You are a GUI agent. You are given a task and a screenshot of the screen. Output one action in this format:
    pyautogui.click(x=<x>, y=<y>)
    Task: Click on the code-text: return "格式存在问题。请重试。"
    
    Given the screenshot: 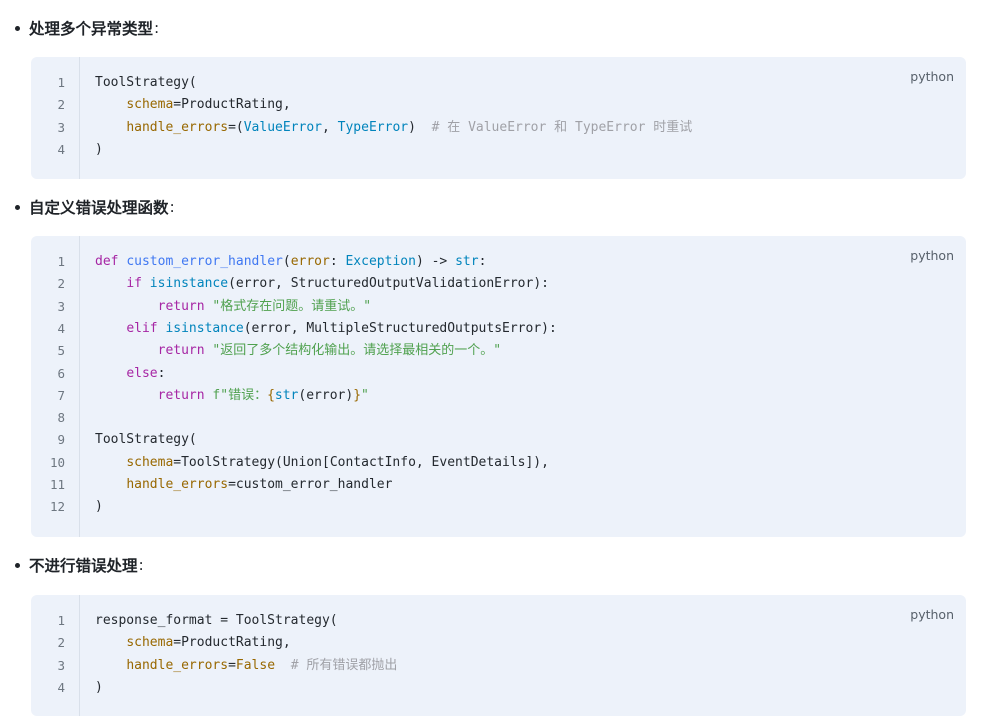 What is the action you would take?
    pyautogui.click(x=233, y=307)
    